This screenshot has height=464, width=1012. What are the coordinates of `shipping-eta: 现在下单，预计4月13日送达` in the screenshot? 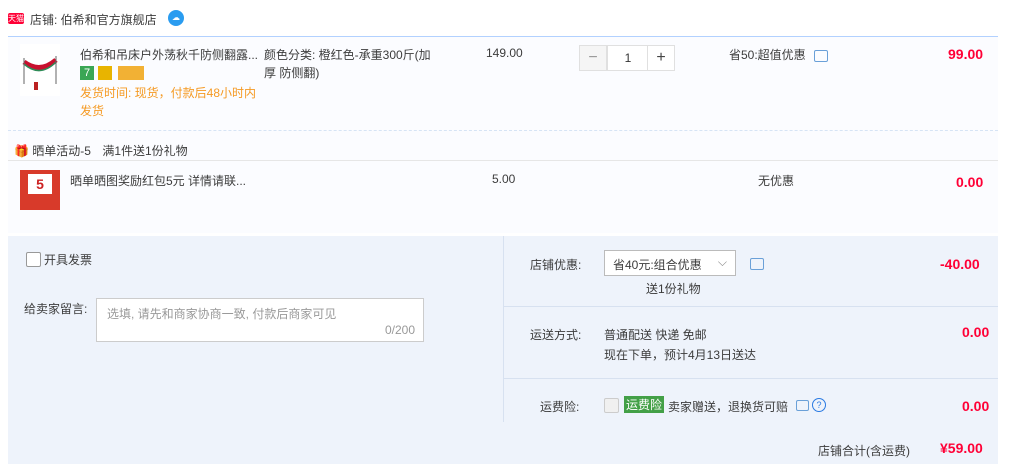 It's located at (680, 355).